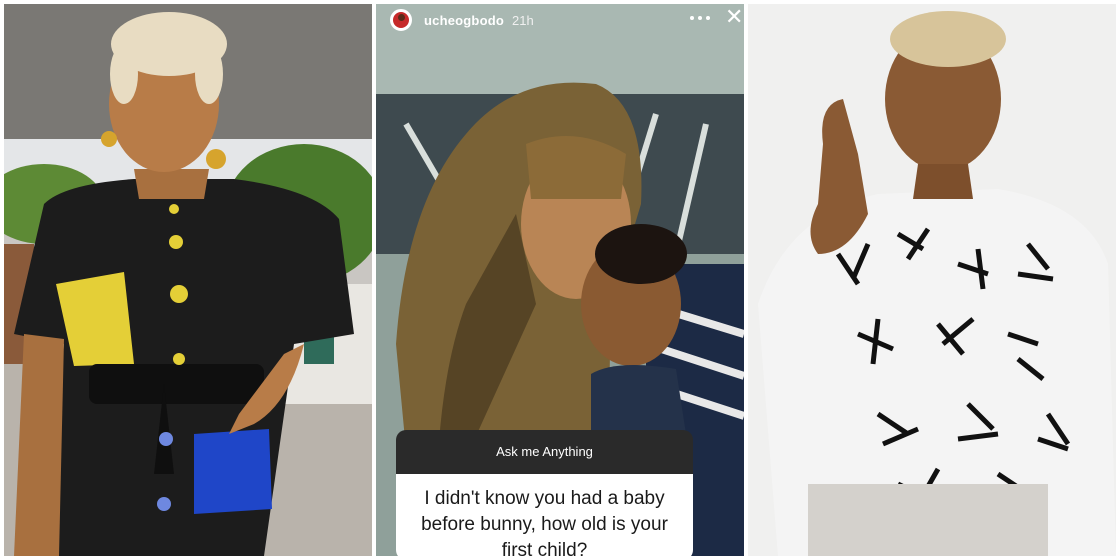 This screenshot has height=560, width=1120. What do you see at coordinates (464, 20) in the screenshot?
I see `story-username: ucheogbodo` at bounding box center [464, 20].